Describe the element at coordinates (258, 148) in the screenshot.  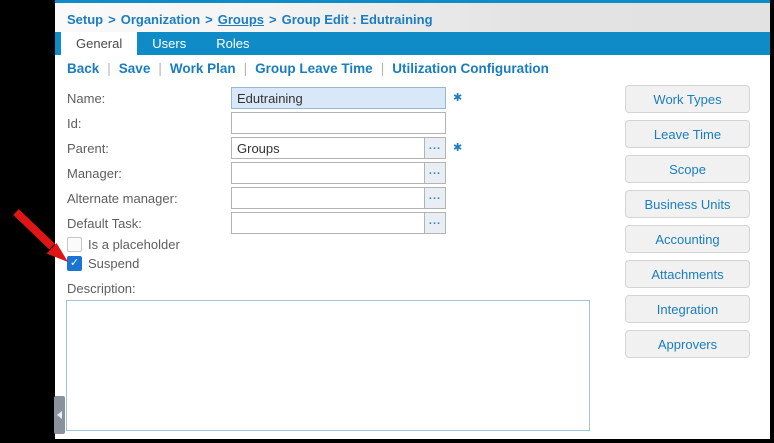
I see `parent-value: Groups` at that location.